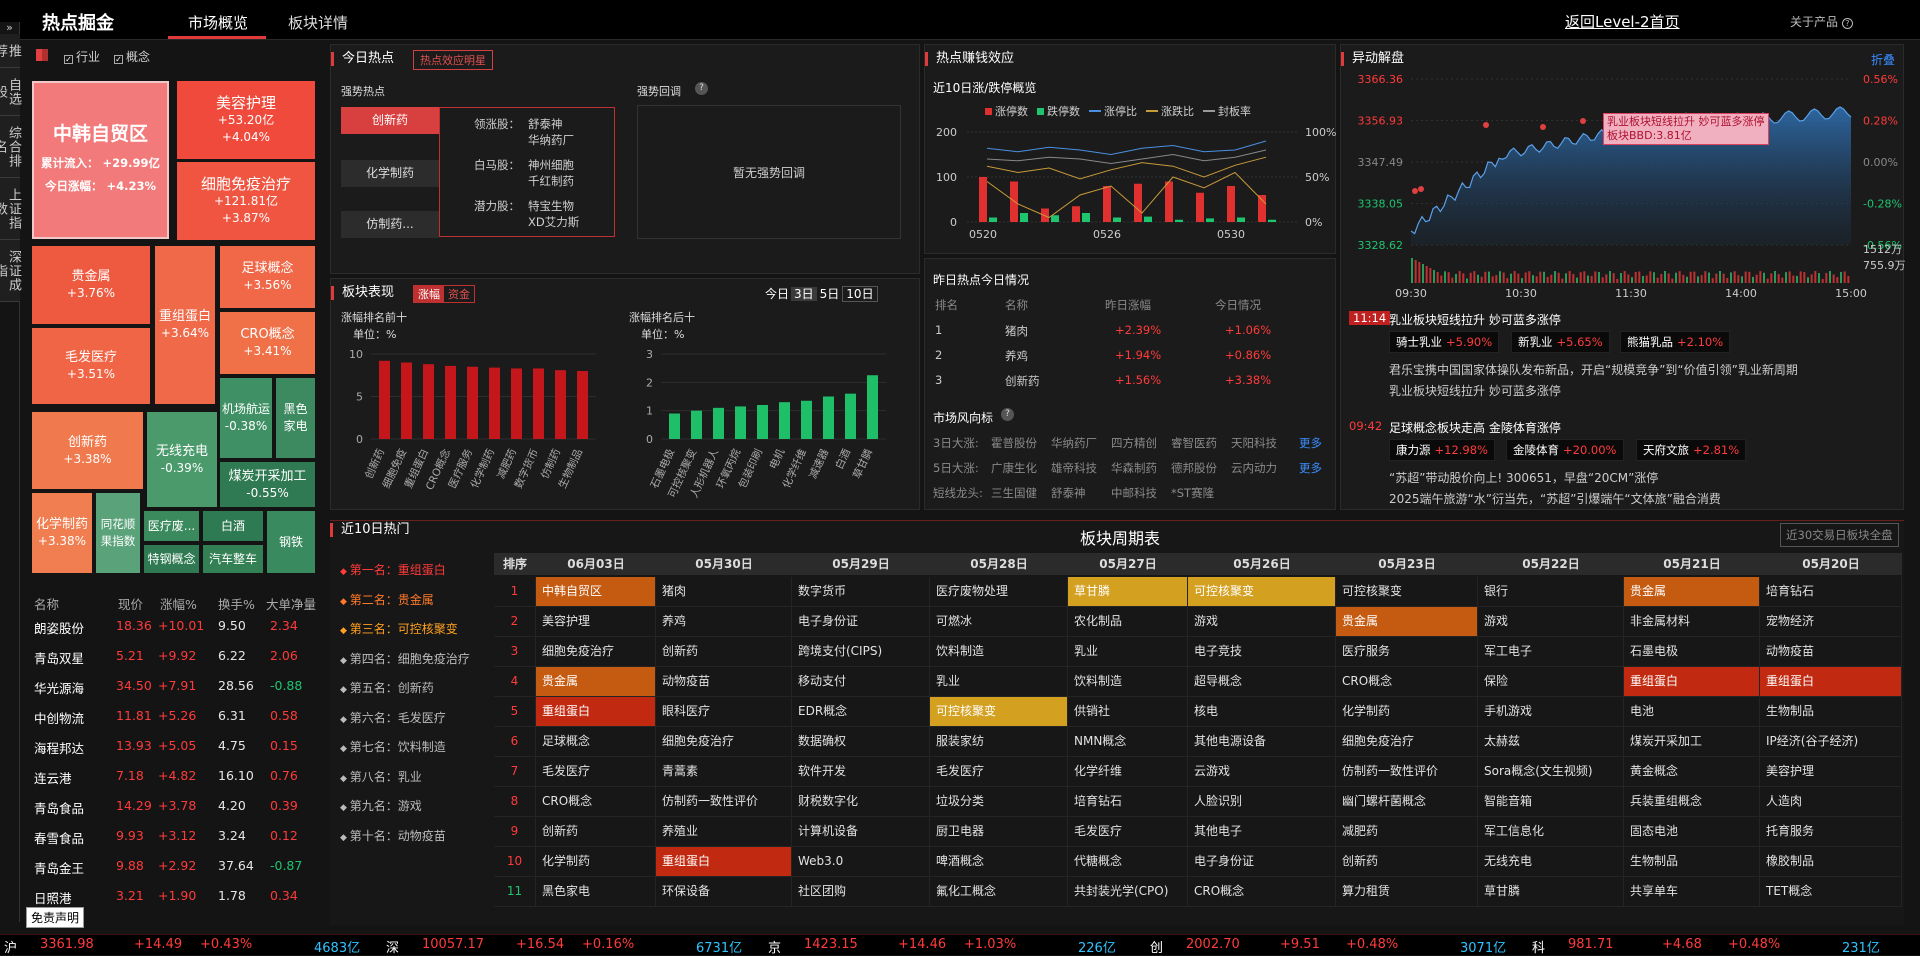  What do you see at coordinates (291, 542) in the screenshot?
I see `treemap-cell: 钢铁` at bounding box center [291, 542].